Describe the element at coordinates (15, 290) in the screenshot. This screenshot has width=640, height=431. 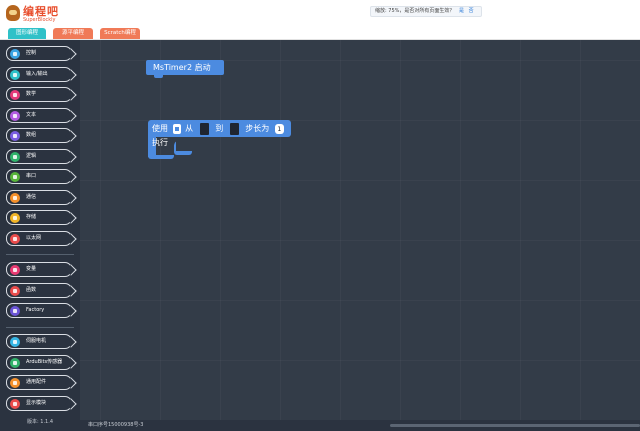
I see `function-icon` at that location.